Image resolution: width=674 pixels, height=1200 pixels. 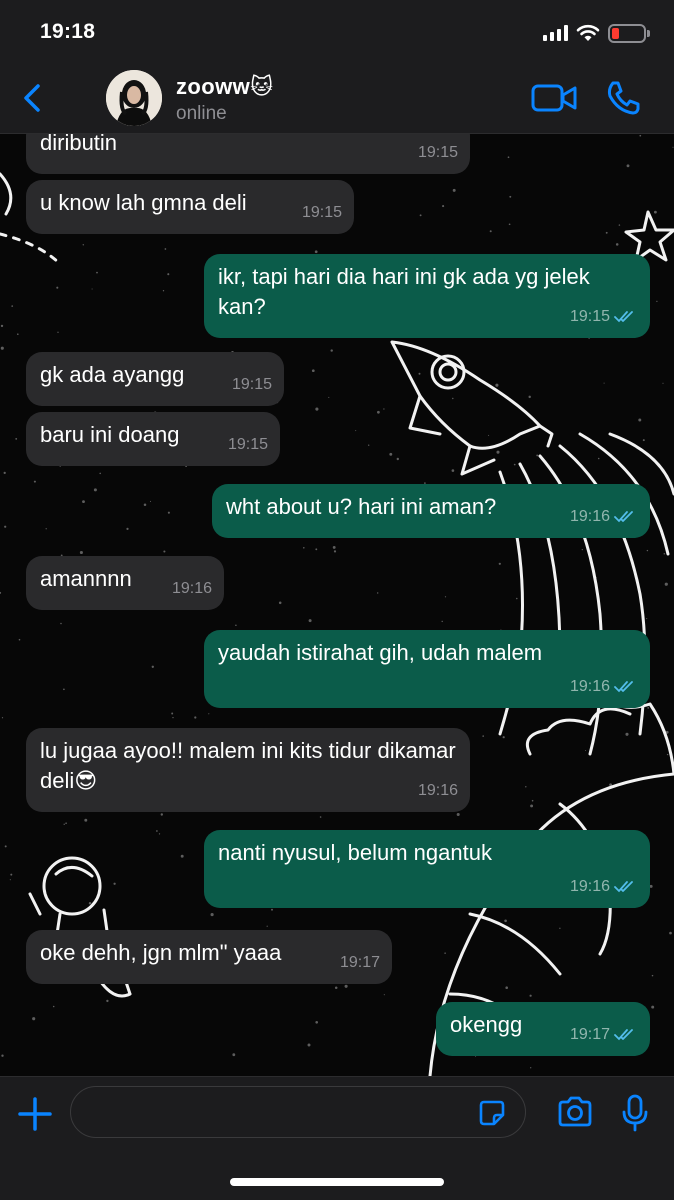 I want to click on status-icons, so click(x=596, y=33).